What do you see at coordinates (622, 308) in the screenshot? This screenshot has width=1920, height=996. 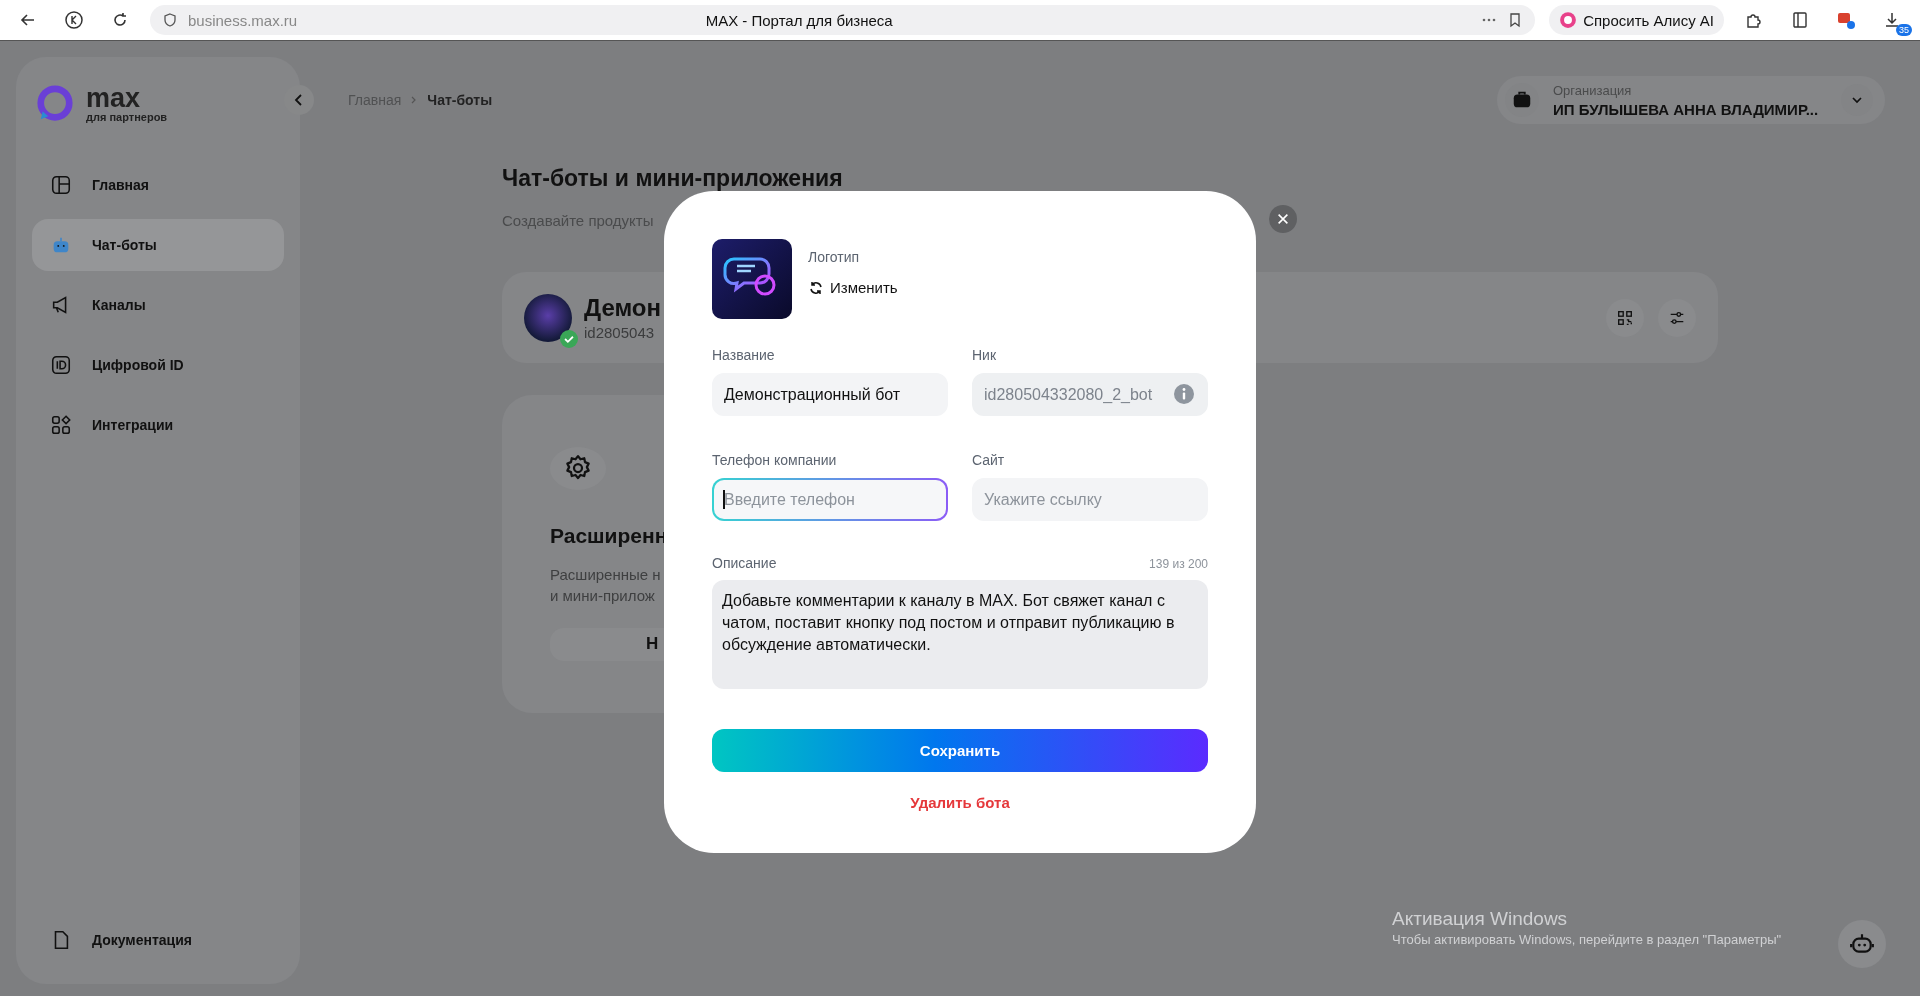 I see `bot-name: Демон` at bounding box center [622, 308].